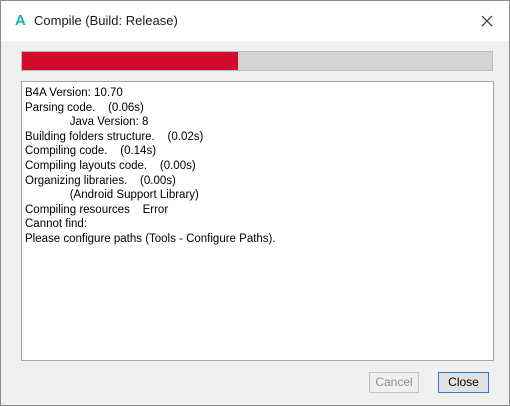  Describe the element at coordinates (87, 122) in the screenshot. I see `log-line: Java Version: 8` at that location.